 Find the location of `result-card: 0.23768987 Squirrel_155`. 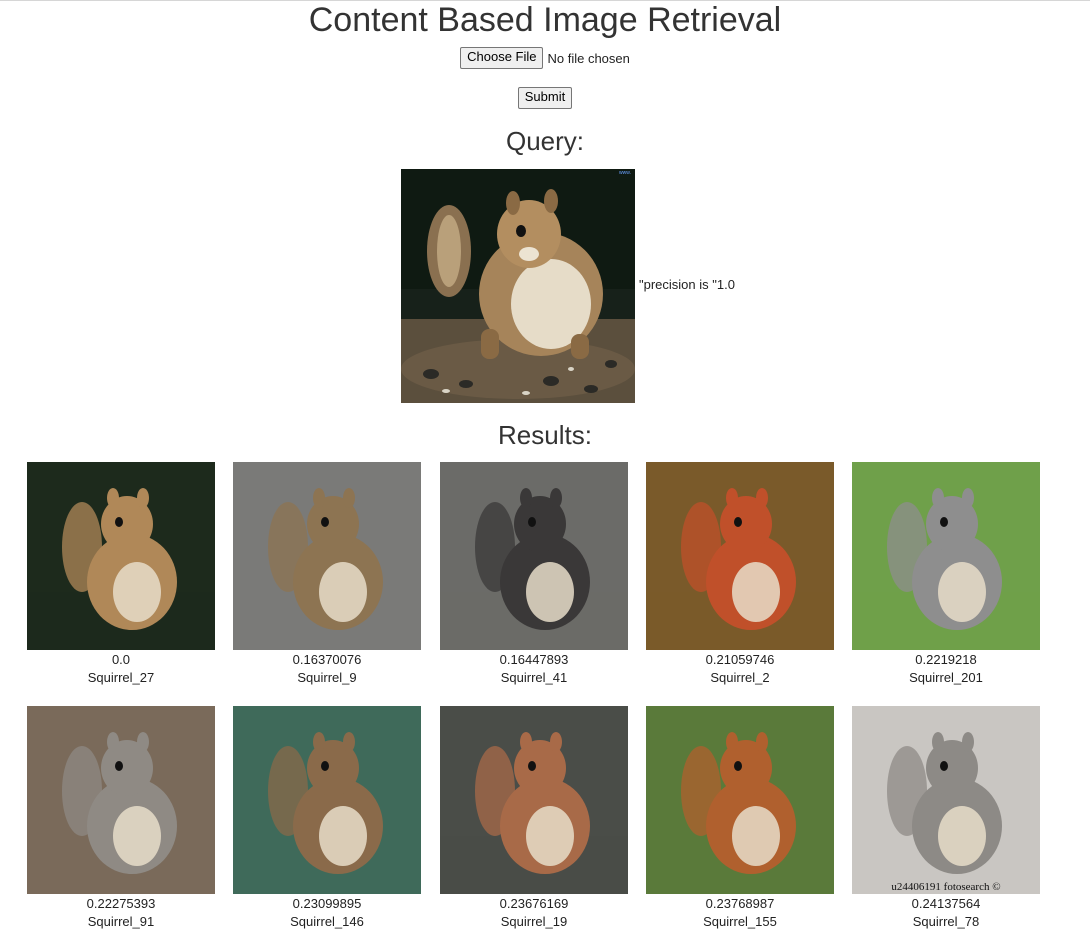

result-card: 0.23768987 Squirrel_155 is located at coordinates (740, 818).